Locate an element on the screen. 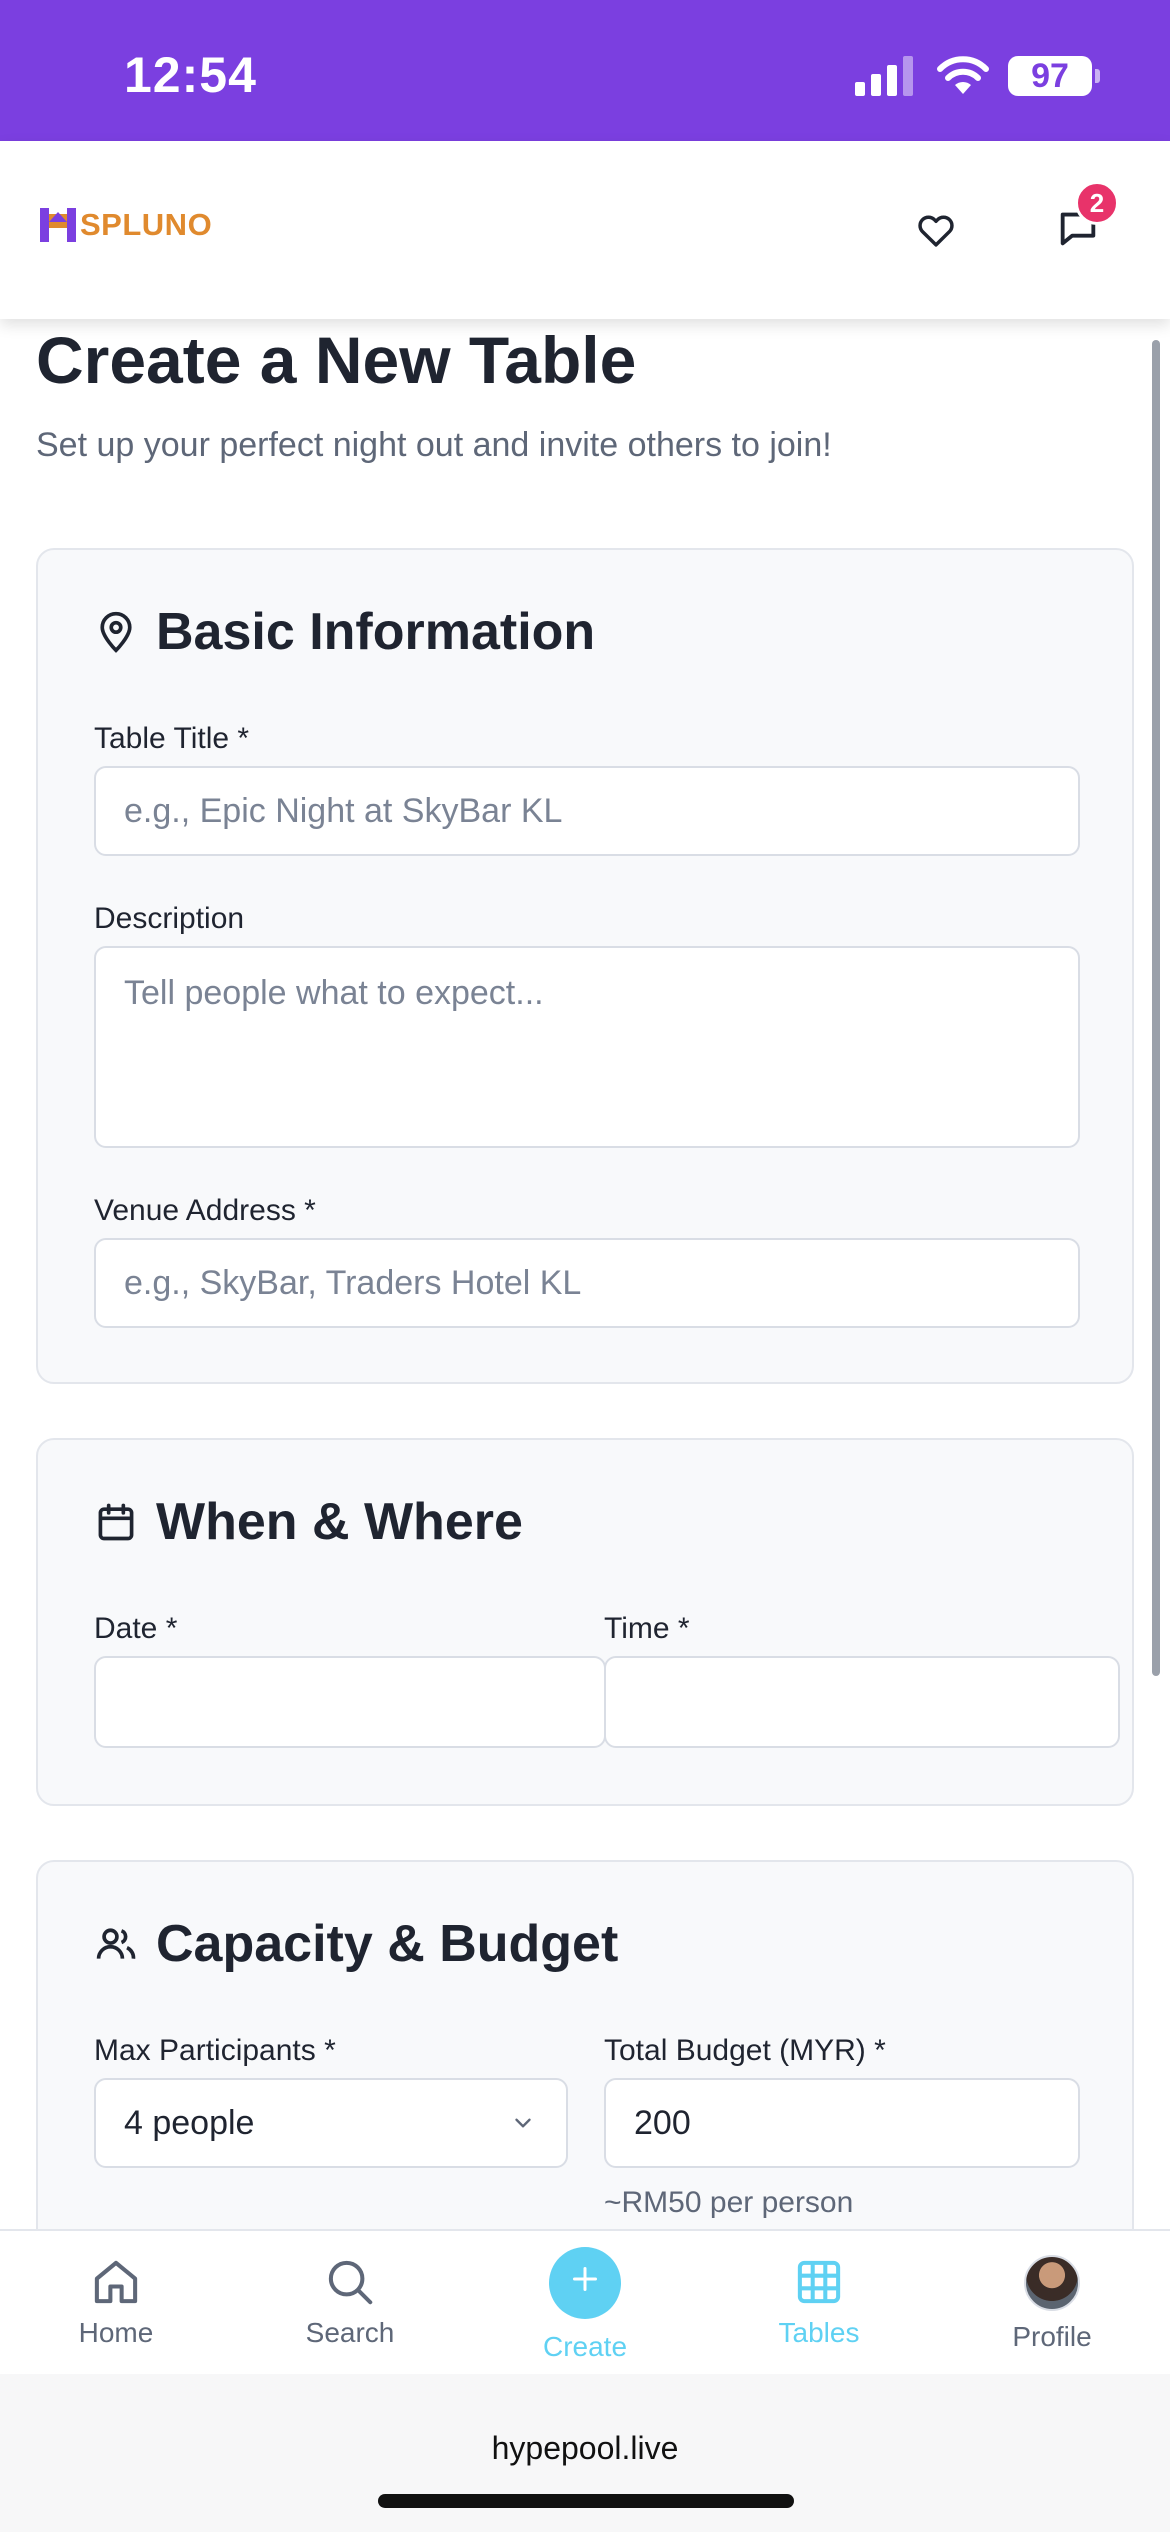 This screenshot has height=2532, width=1170. nav-create-label: Create is located at coordinates (585, 2346).